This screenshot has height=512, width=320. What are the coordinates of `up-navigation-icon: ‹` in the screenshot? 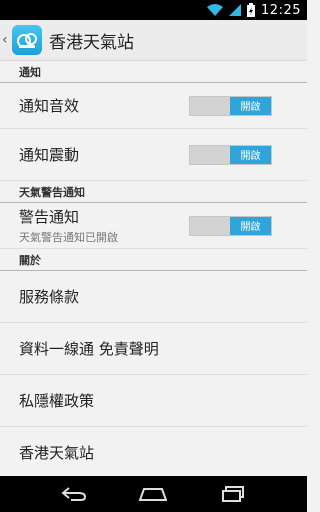 It's located at (7, 40).